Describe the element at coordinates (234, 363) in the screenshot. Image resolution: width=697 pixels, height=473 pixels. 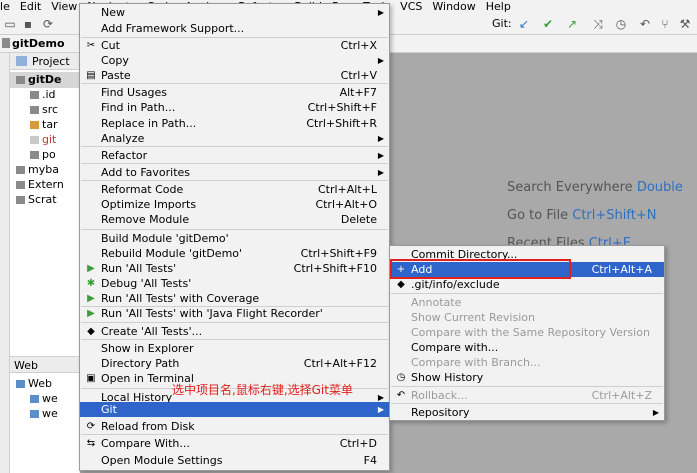
I see `menu-item-directory-path: Directory Path Ctrl+Alt+F12` at that location.